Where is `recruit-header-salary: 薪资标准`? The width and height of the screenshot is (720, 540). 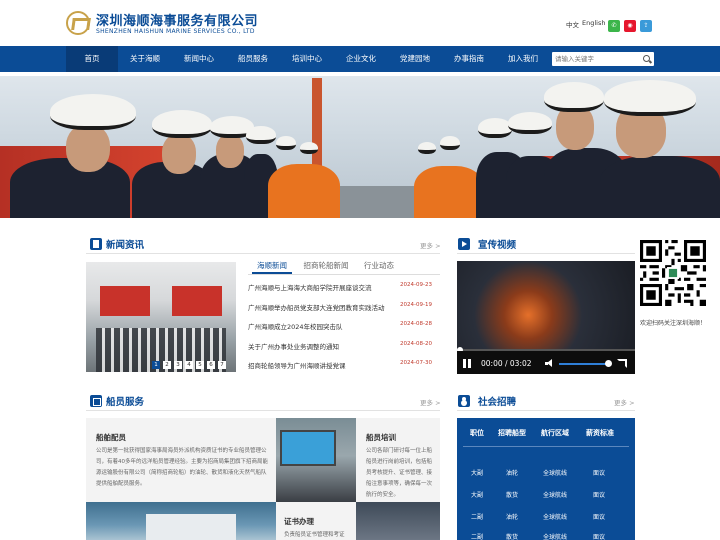
recruit-header-salary: 薪资标准 is located at coordinates (600, 433).